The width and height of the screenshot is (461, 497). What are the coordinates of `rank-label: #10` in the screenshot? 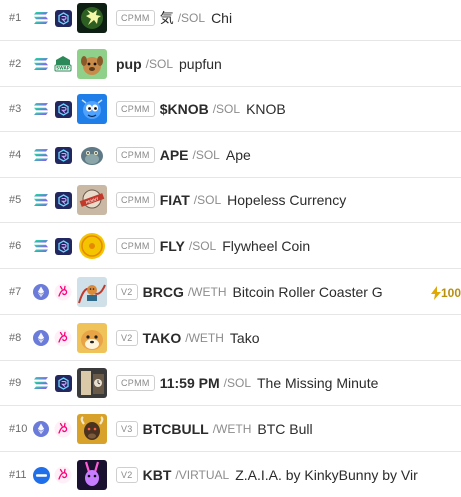 It's located at (18, 429).